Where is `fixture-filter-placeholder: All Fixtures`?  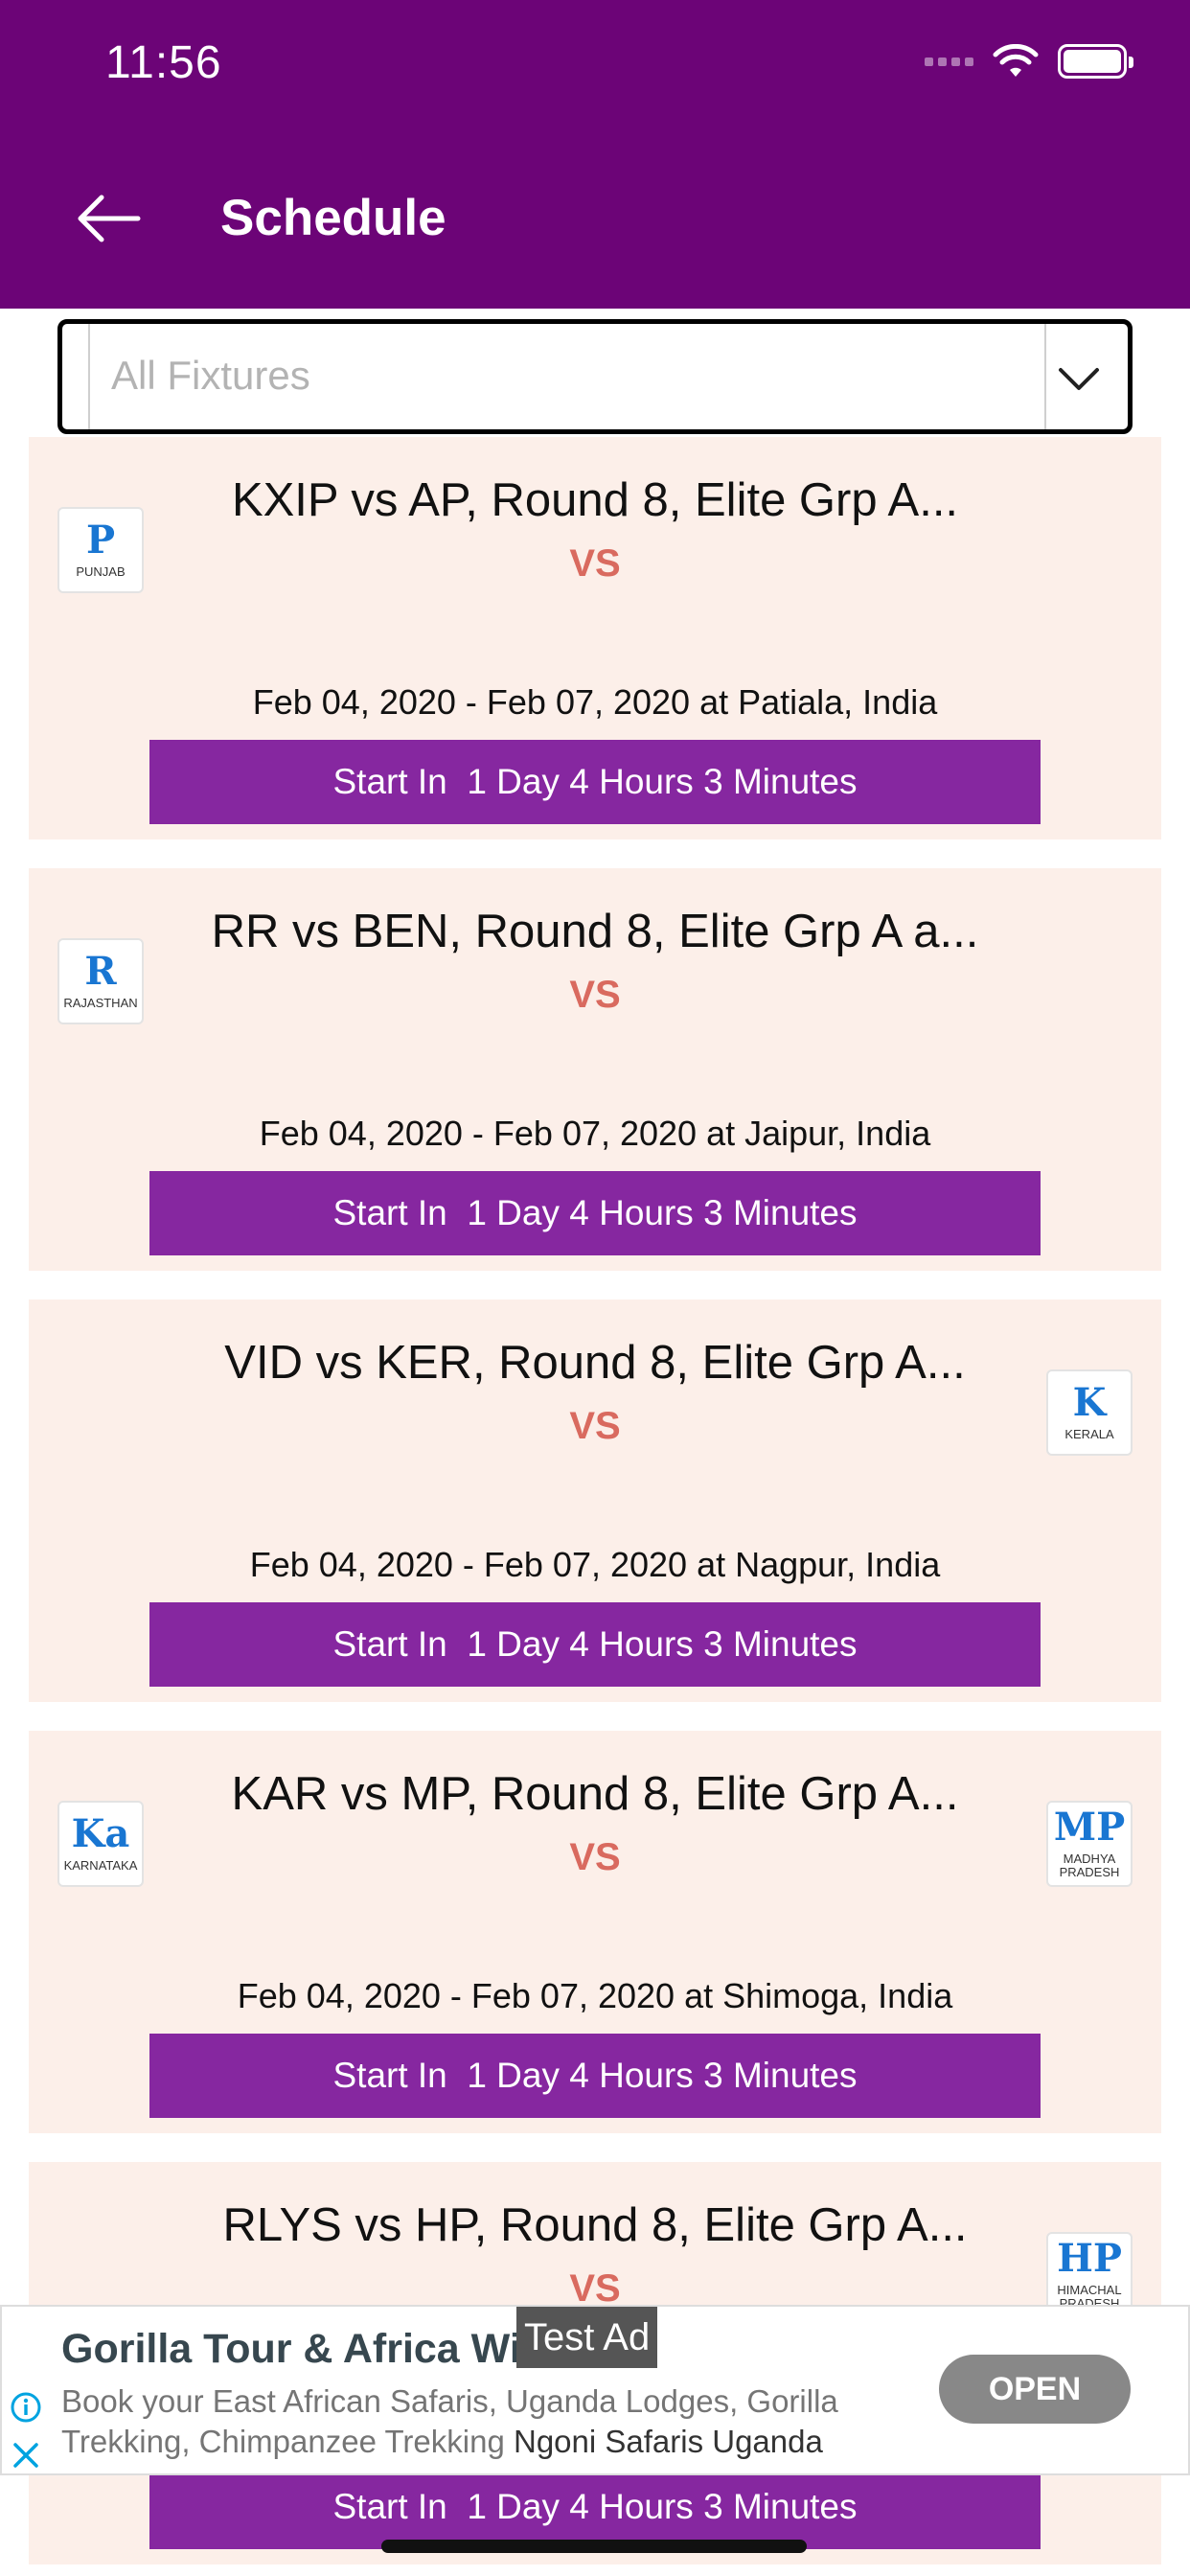 fixture-filter-placeholder: All Fixtures is located at coordinates (210, 375).